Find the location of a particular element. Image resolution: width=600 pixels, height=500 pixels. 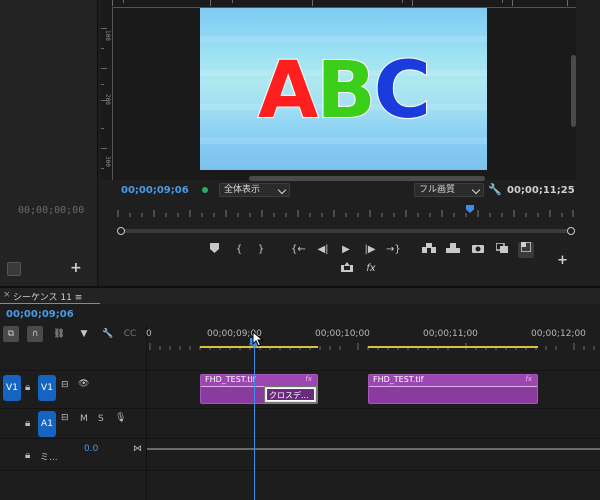

timeline-playhead-line is located at coordinates (254, 418).